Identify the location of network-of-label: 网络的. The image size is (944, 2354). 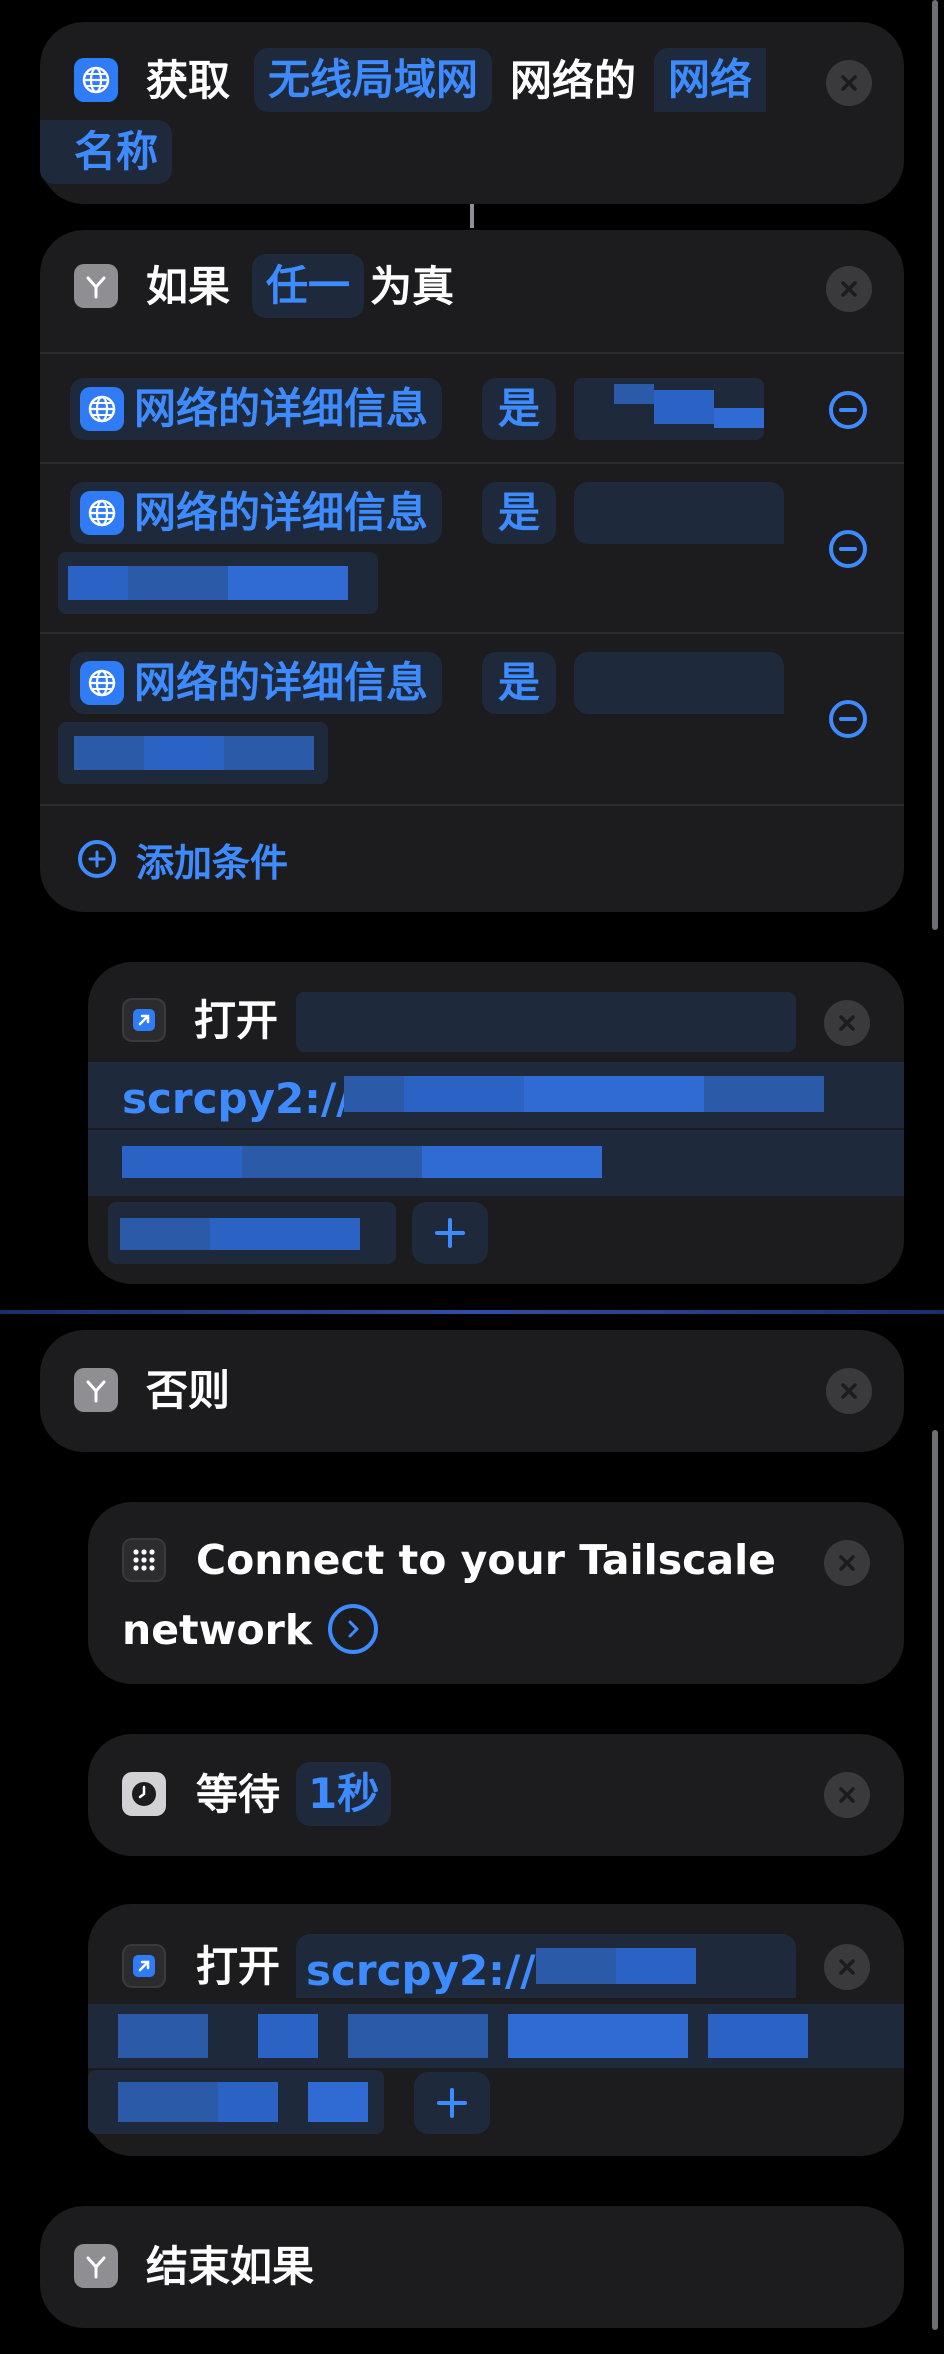
(573, 80).